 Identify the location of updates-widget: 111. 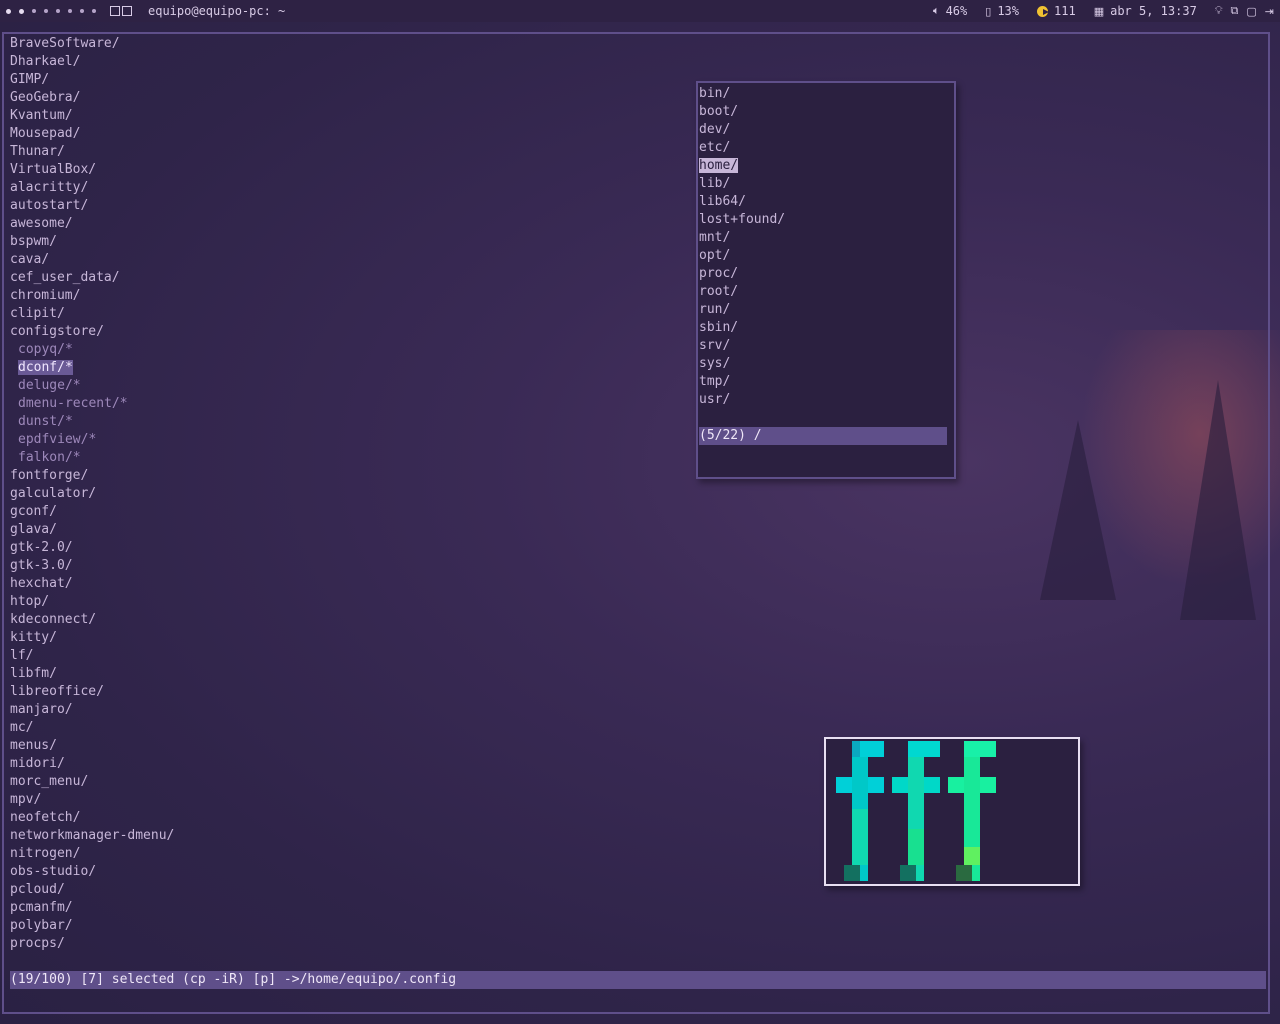
(1056, 11).